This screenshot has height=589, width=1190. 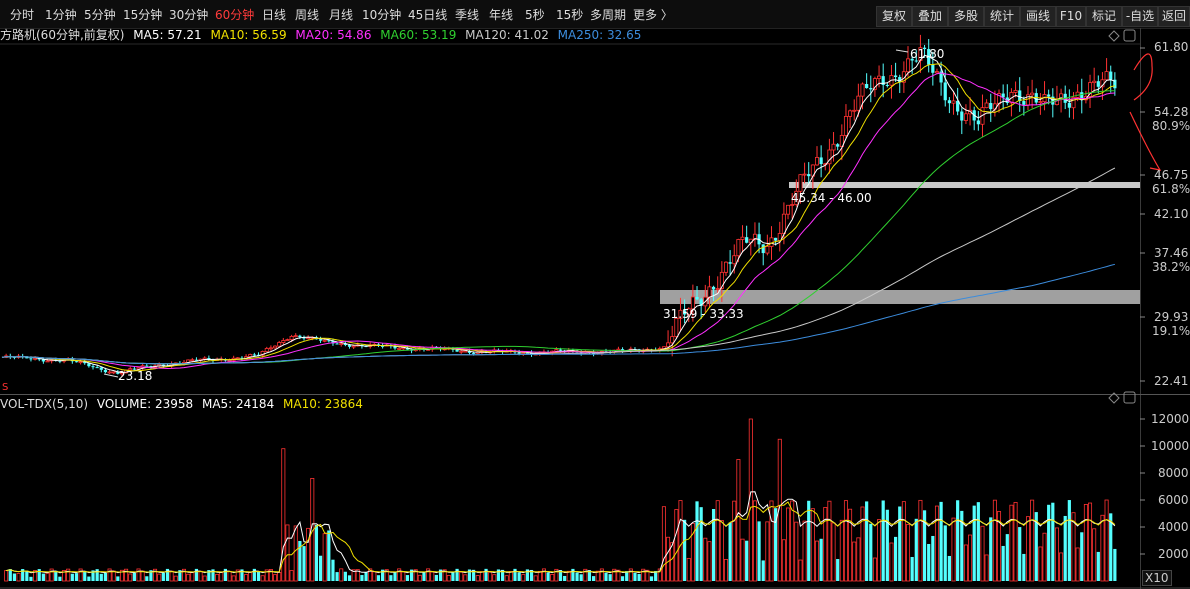 What do you see at coordinates (1170, 419) in the screenshot?
I see `volume-tick-12000: 12000` at bounding box center [1170, 419].